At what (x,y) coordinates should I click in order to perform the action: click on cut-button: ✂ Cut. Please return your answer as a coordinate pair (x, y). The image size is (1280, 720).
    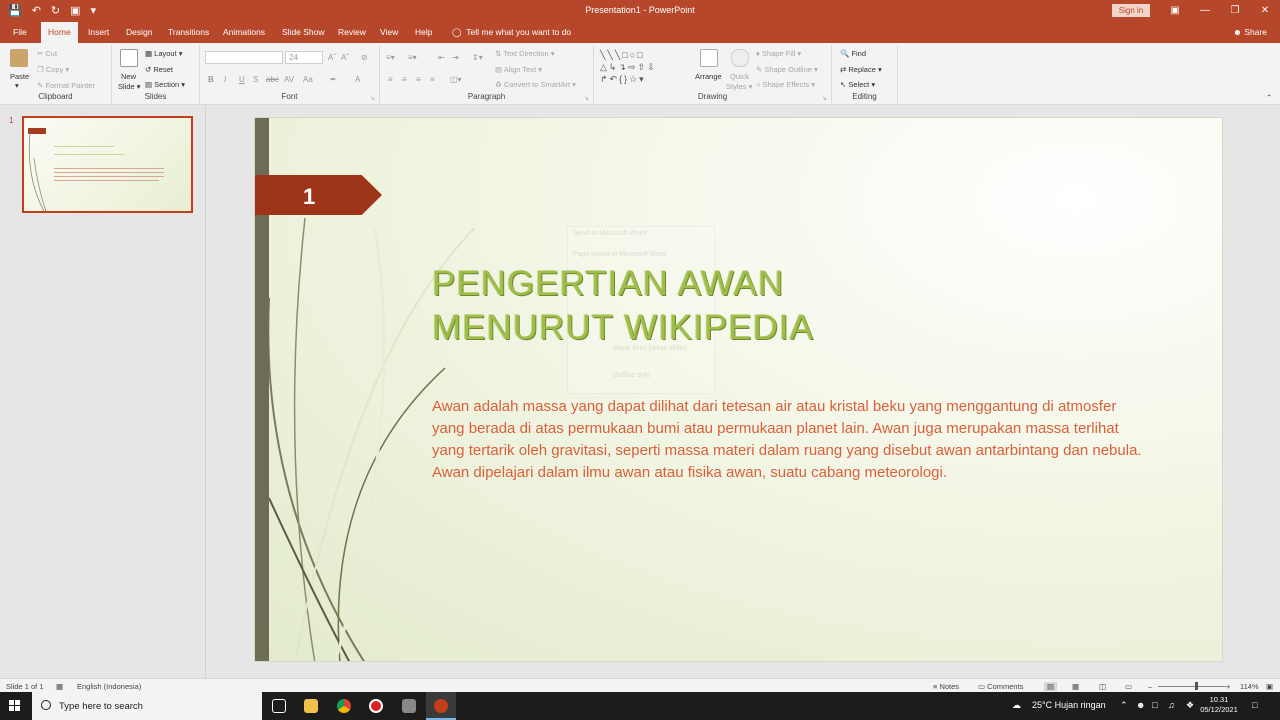
    Looking at the image, I should click on (47, 53).